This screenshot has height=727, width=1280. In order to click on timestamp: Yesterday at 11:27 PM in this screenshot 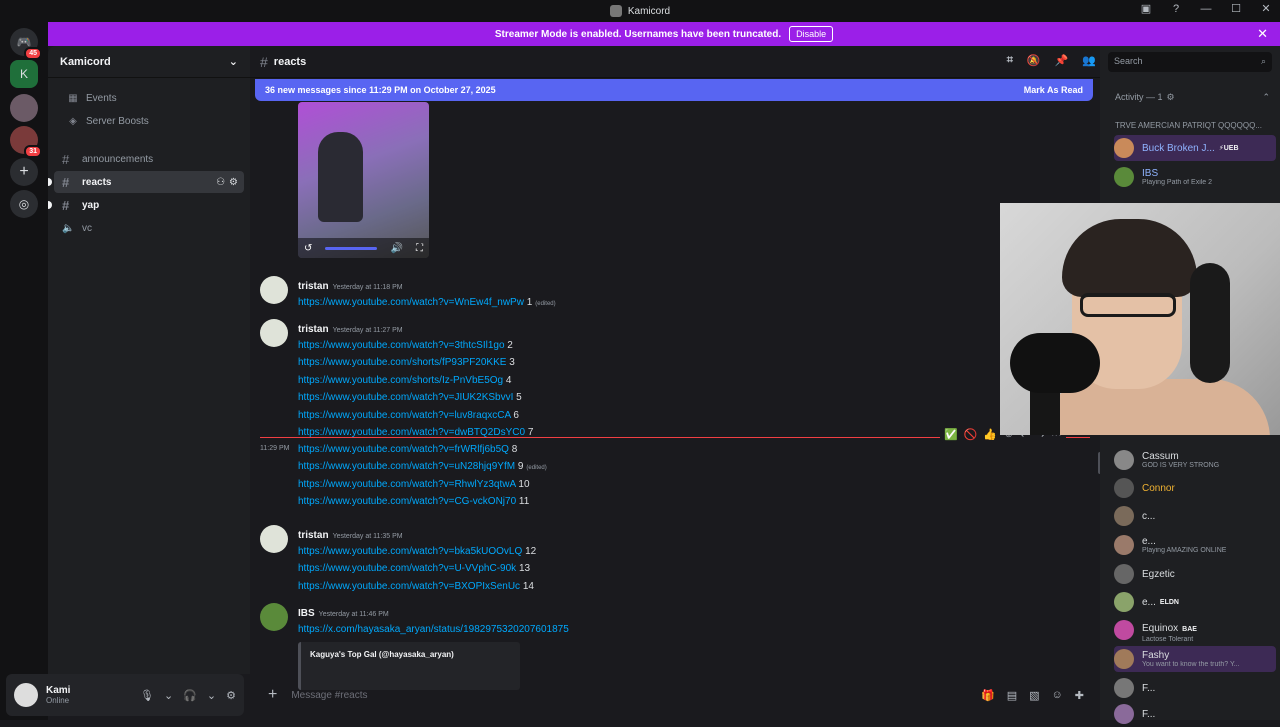, I will do `click(367, 330)`.